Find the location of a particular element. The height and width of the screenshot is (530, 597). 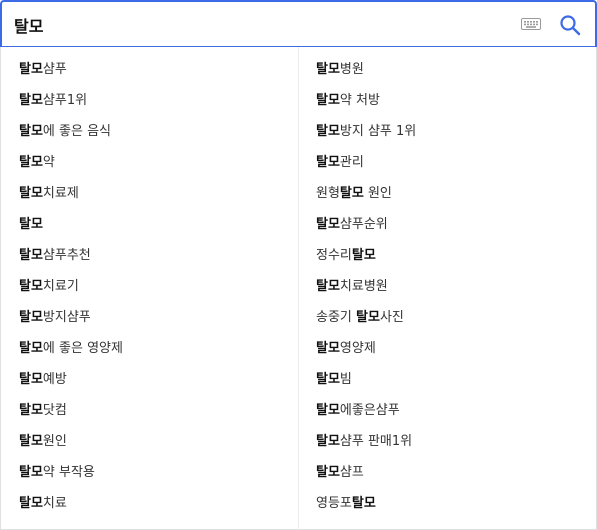

suggestion-item: 탈모에 좋은 음식 is located at coordinates (154, 131).